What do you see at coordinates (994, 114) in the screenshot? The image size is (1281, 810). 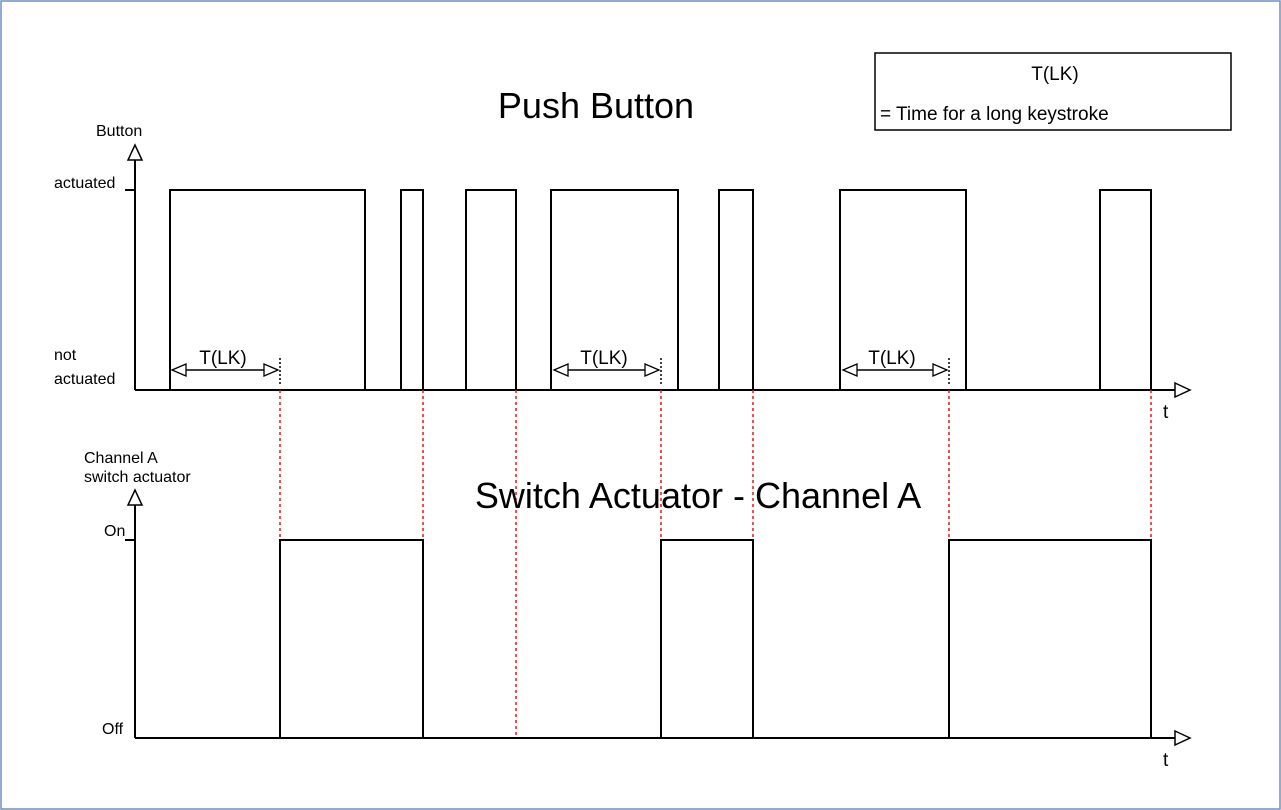 I see `legend-description: = Time for a long keystroke` at bounding box center [994, 114].